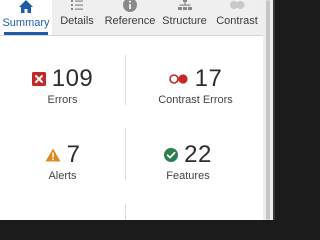 The image size is (320, 240). I want to click on contrast-error-icon, so click(178, 79).